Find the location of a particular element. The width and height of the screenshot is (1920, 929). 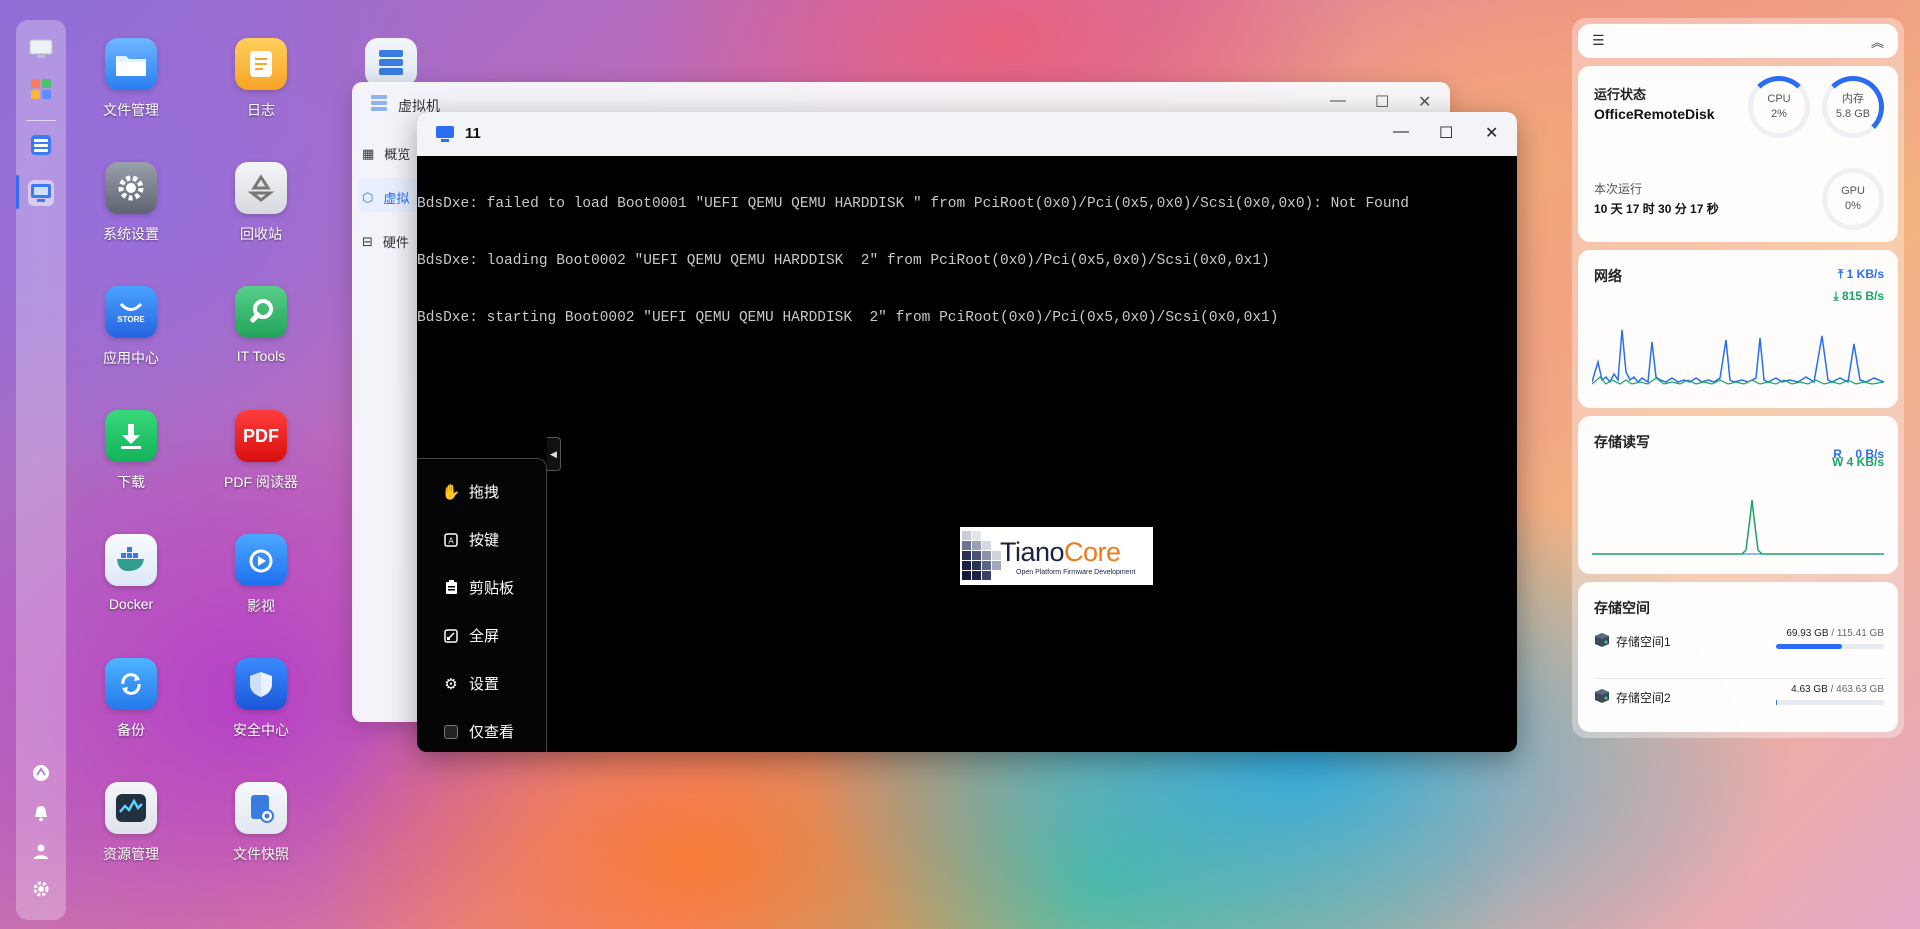

pdf-badge-text: PDF is located at coordinates (261, 435).